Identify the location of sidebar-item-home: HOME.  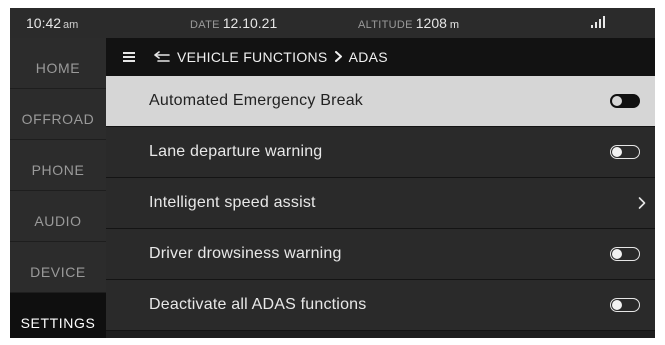
(58, 63).